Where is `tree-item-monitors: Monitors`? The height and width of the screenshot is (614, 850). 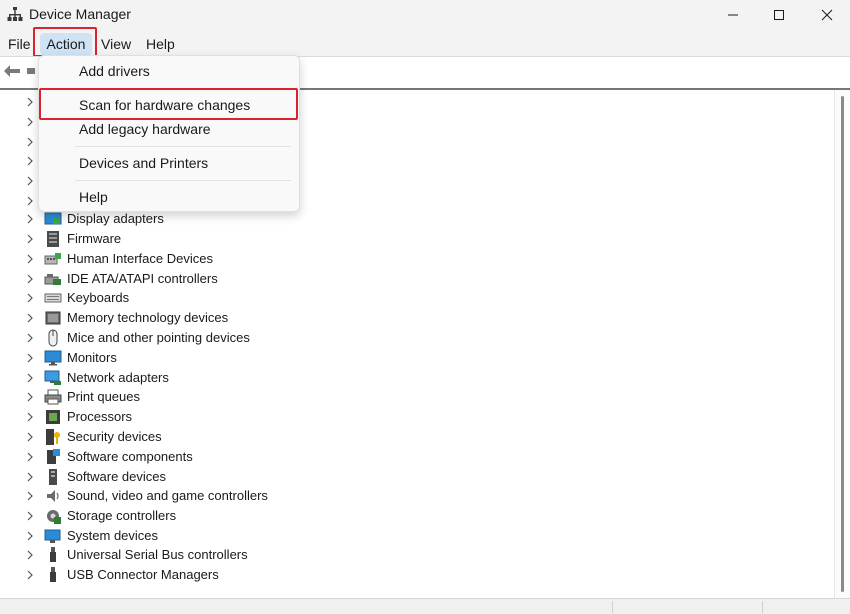 tree-item-monitors: Monitors is located at coordinates (200, 358).